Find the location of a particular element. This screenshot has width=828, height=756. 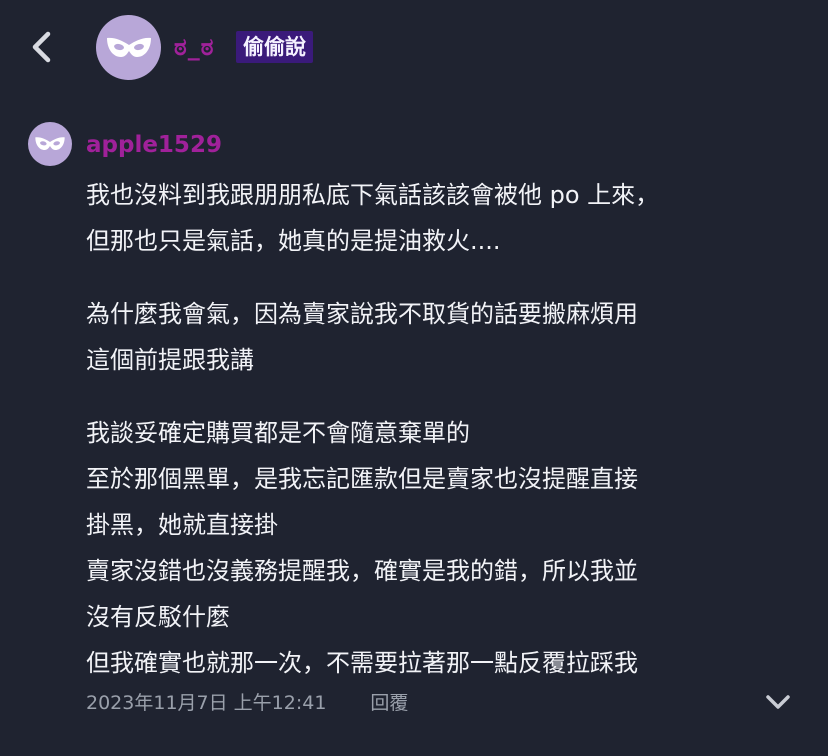

comment-line: 賣家沒錯也沒義務提醒我，確實是我的錯，所以我並 is located at coordinates (362, 571).